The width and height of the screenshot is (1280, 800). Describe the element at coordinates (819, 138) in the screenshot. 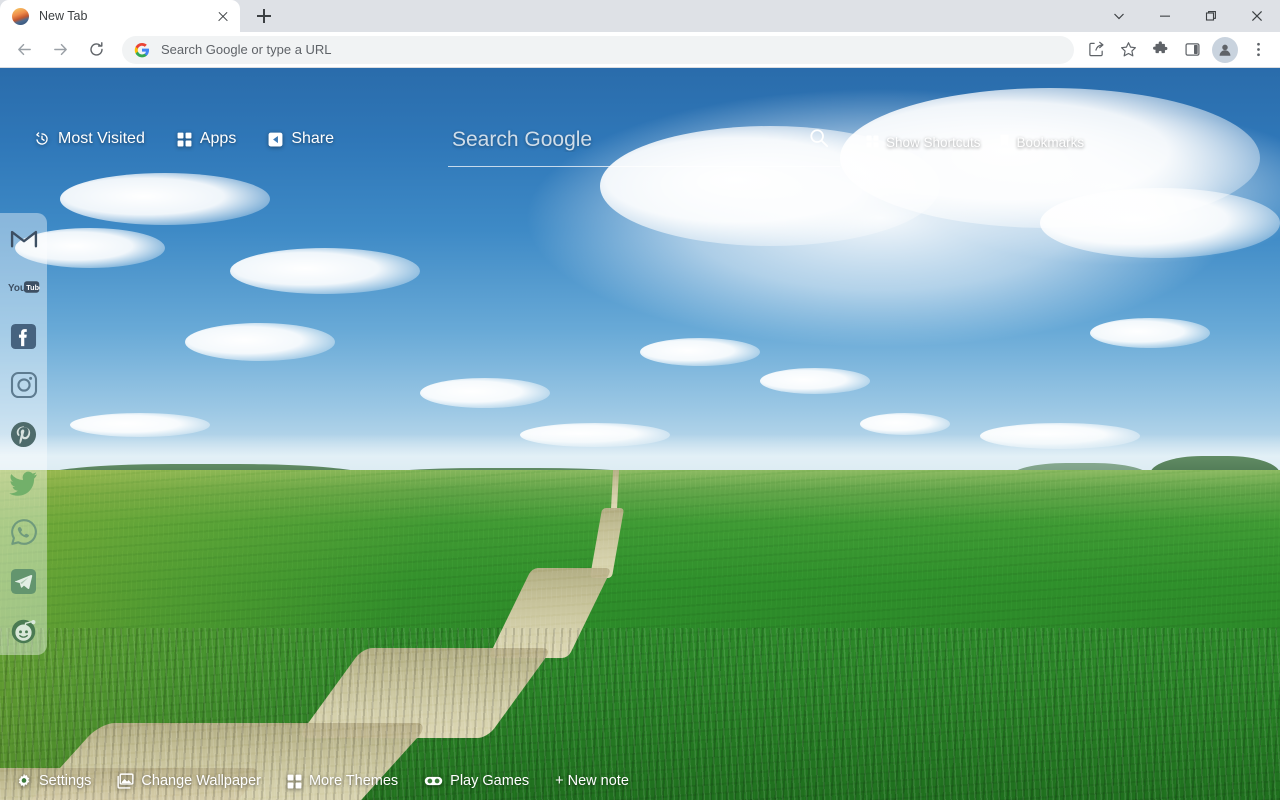

I see `search-icon` at that location.